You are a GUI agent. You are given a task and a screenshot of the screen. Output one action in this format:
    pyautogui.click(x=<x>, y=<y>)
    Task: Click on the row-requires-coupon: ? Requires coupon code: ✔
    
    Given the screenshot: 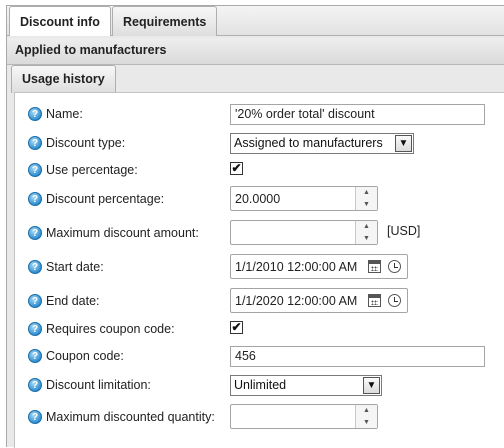 What is the action you would take?
    pyautogui.click(x=259, y=330)
    